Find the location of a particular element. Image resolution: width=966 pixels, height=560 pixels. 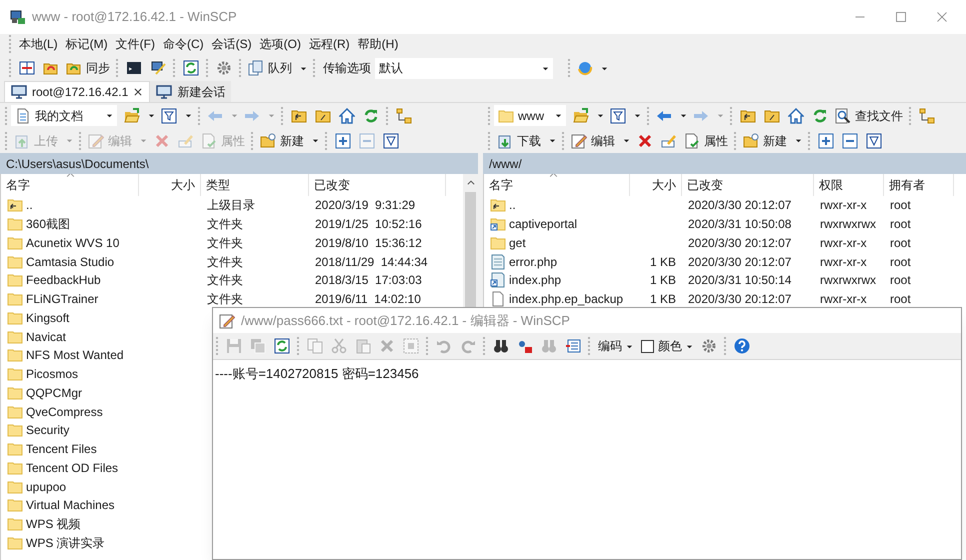

menu-item: 远程(R) is located at coordinates (329, 44).